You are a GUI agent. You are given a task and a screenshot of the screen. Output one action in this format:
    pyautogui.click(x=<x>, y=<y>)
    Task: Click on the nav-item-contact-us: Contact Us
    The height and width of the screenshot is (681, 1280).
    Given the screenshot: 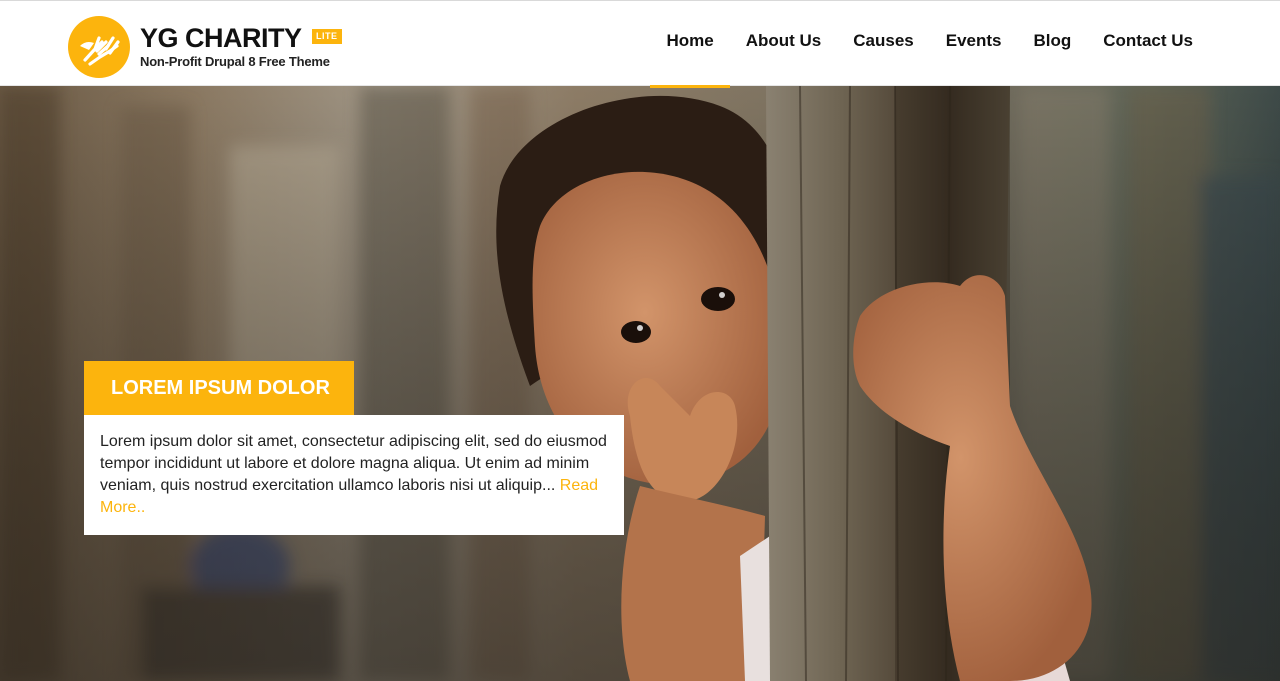 What is the action you would take?
    pyautogui.click(x=1148, y=44)
    